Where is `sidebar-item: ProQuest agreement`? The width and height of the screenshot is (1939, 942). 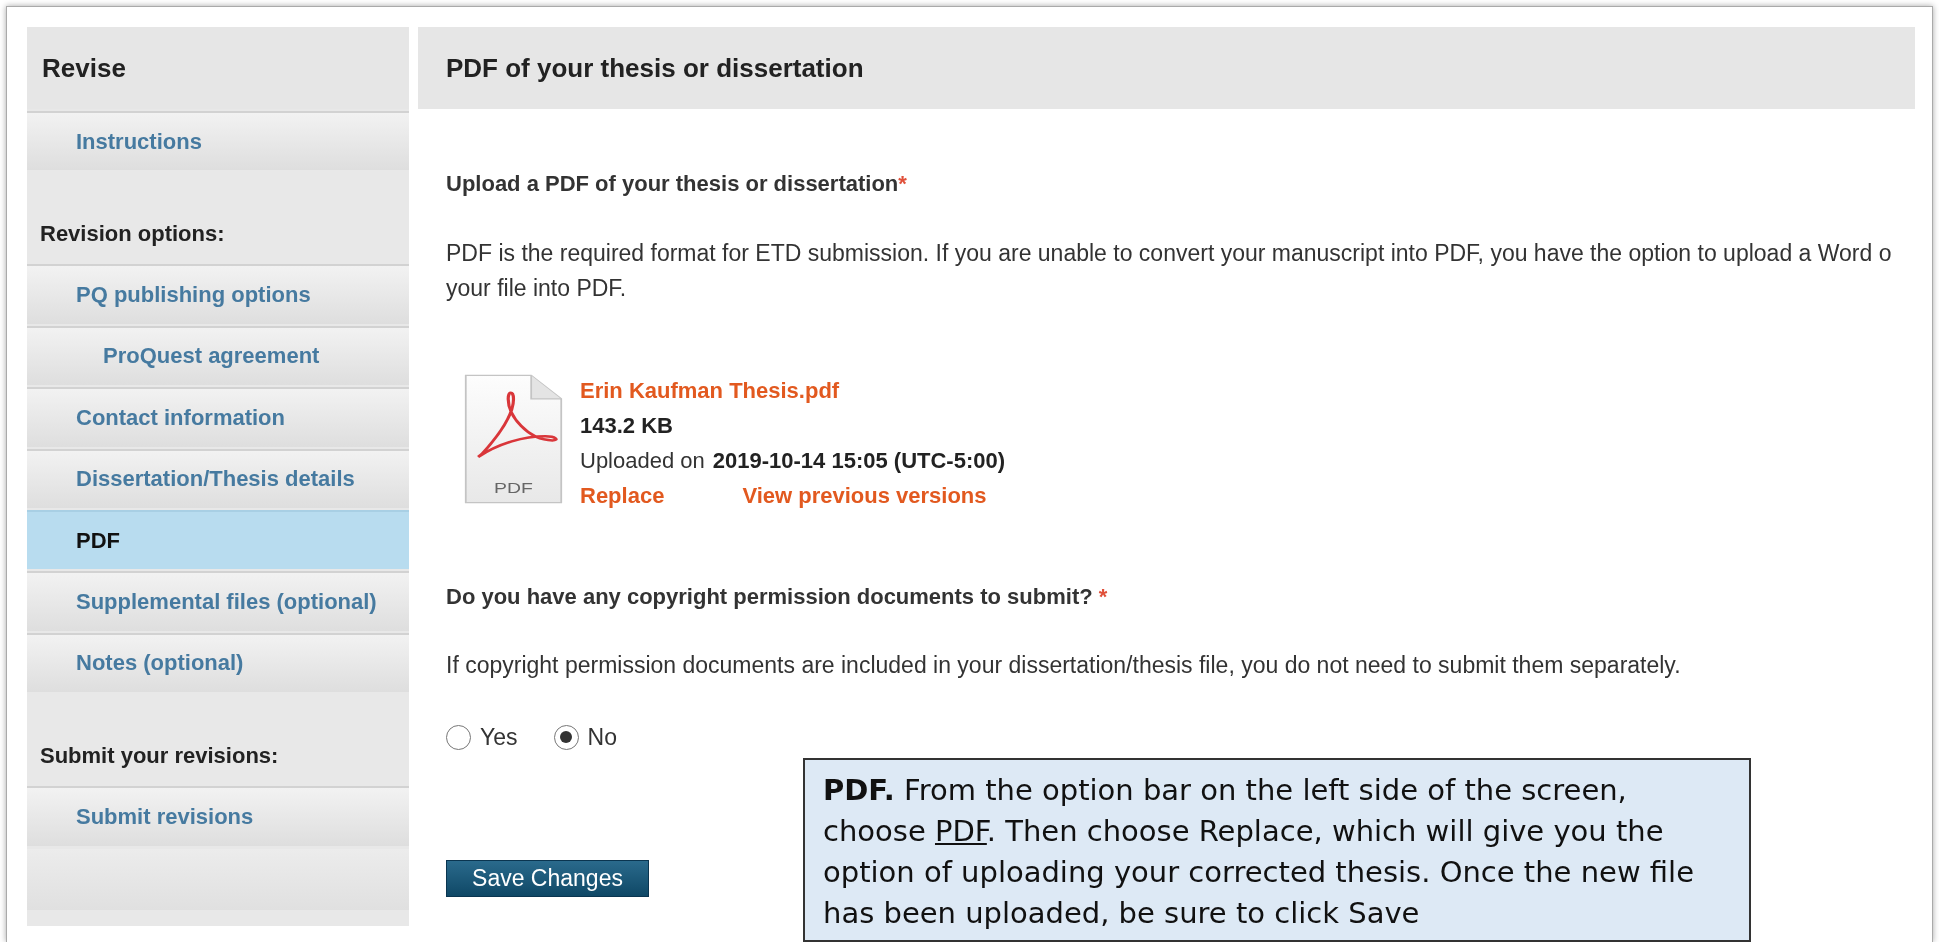
sidebar-item: ProQuest agreement is located at coordinates (218, 355).